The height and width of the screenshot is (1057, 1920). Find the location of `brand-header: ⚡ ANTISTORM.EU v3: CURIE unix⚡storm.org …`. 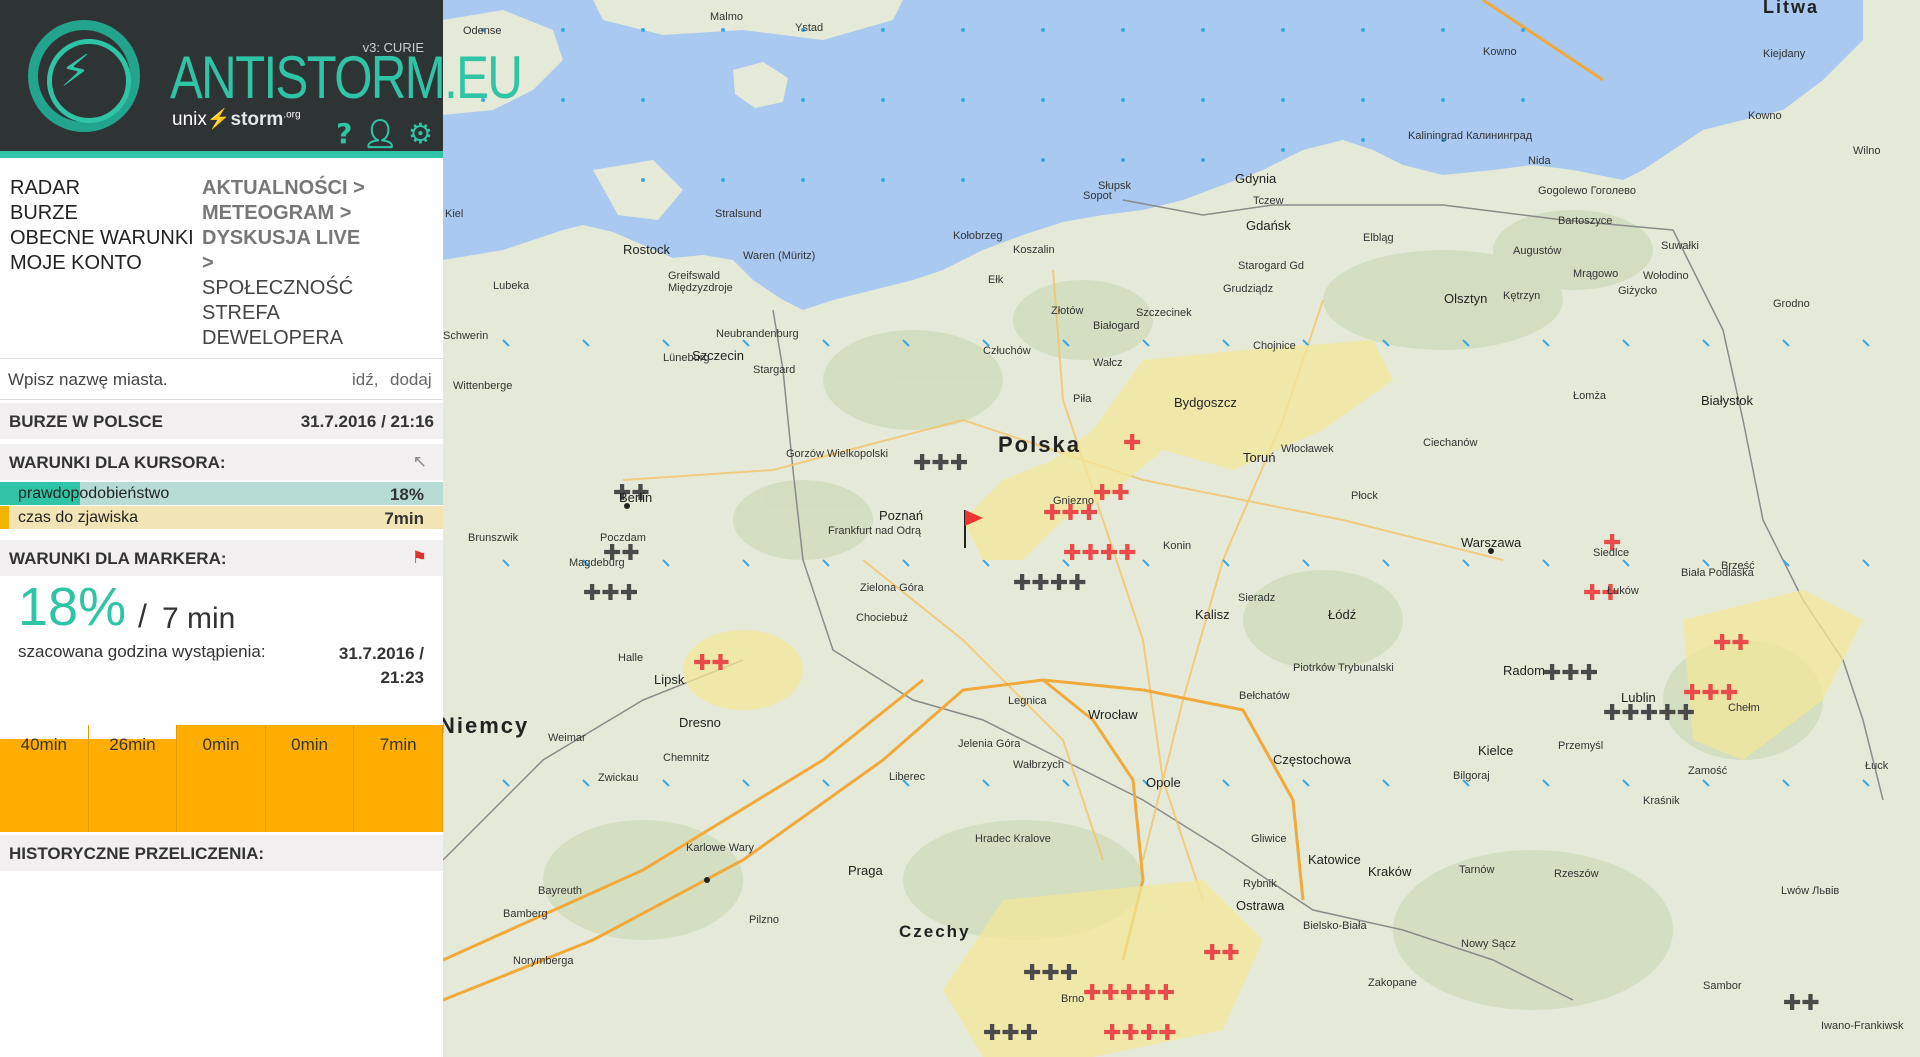

brand-header: ⚡ ANTISTORM.EU v3: CURIE unix⚡storm.org … is located at coordinates (261, 79).